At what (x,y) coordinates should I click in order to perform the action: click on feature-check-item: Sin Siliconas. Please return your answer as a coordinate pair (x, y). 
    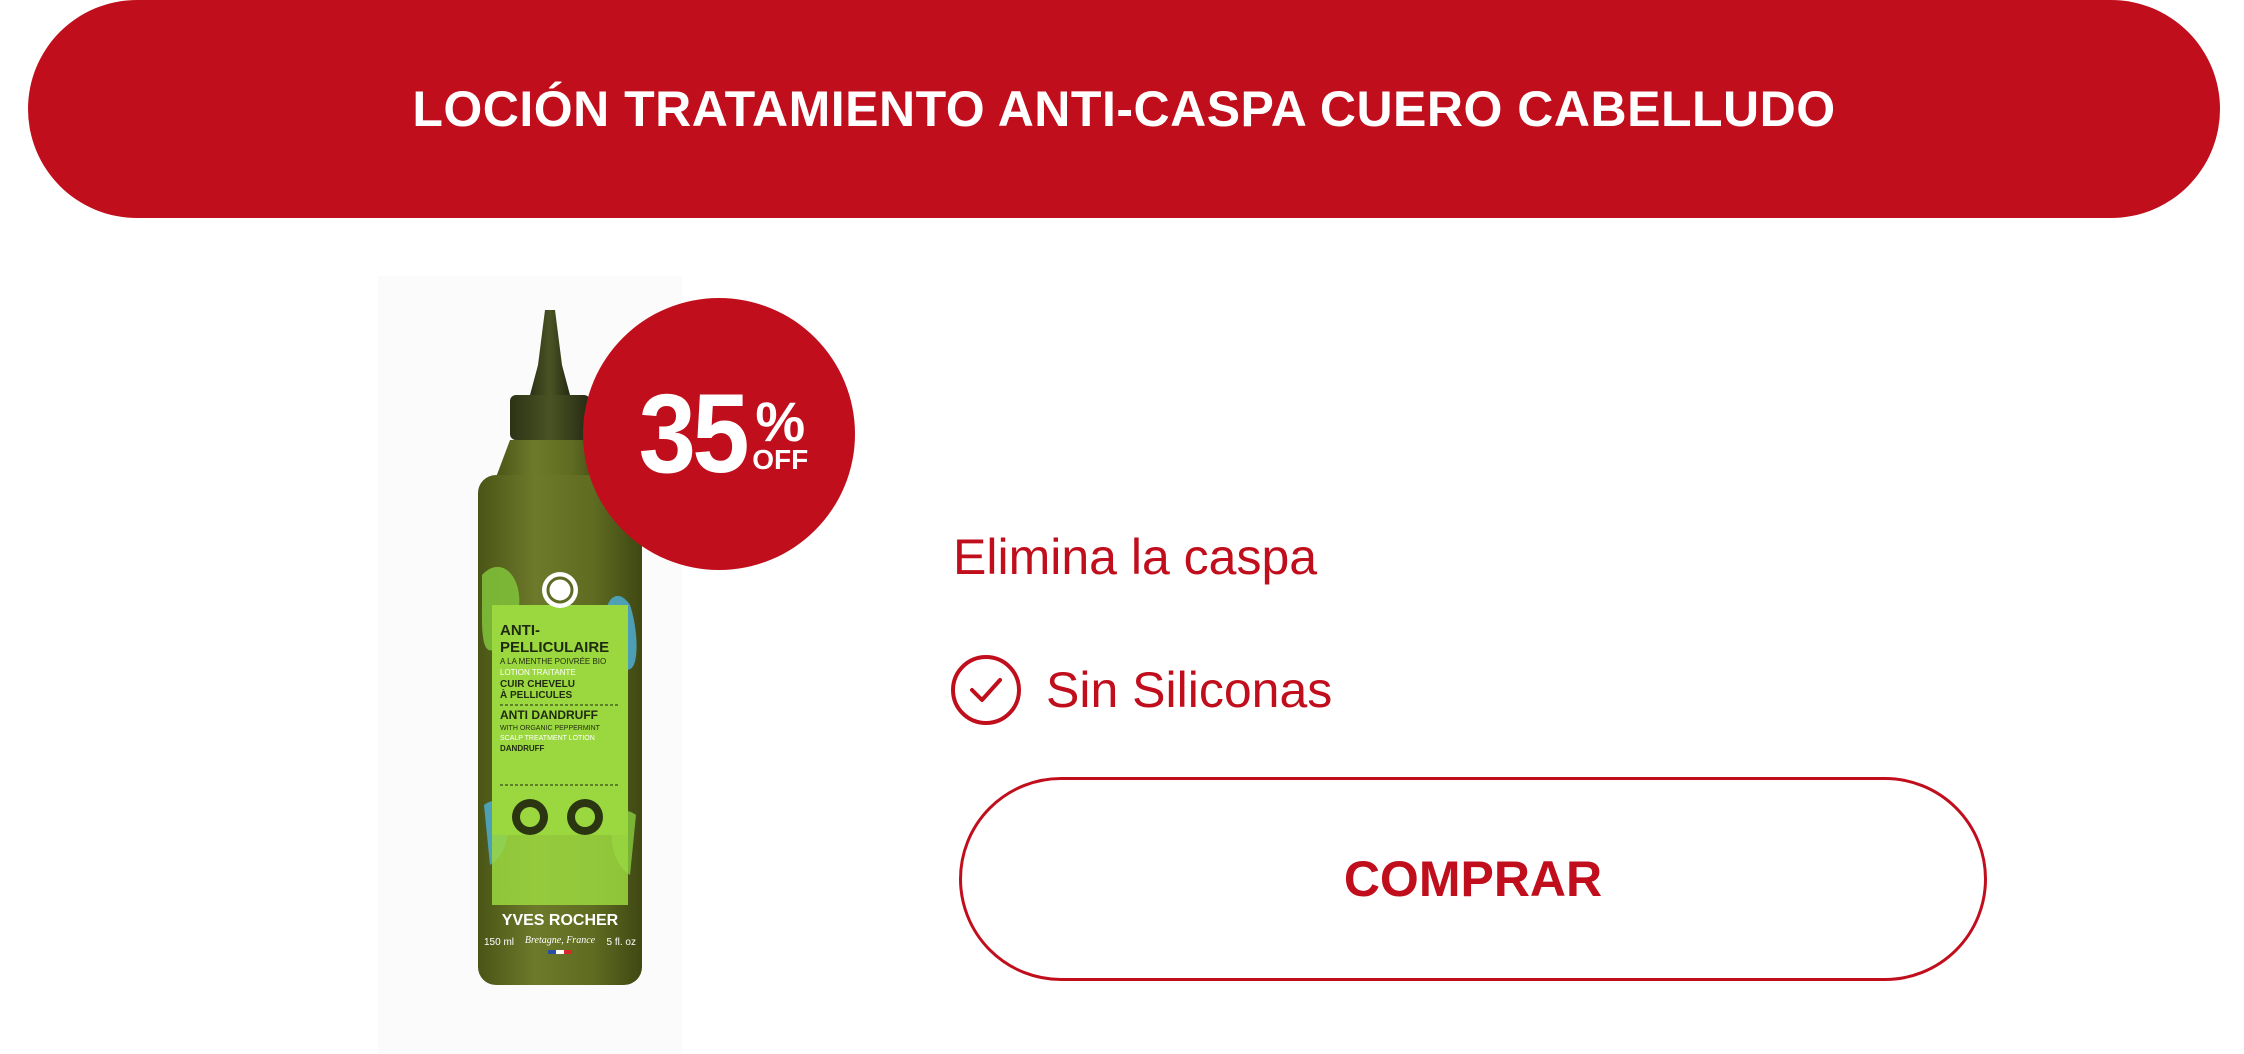
    Looking at the image, I should click on (1141, 690).